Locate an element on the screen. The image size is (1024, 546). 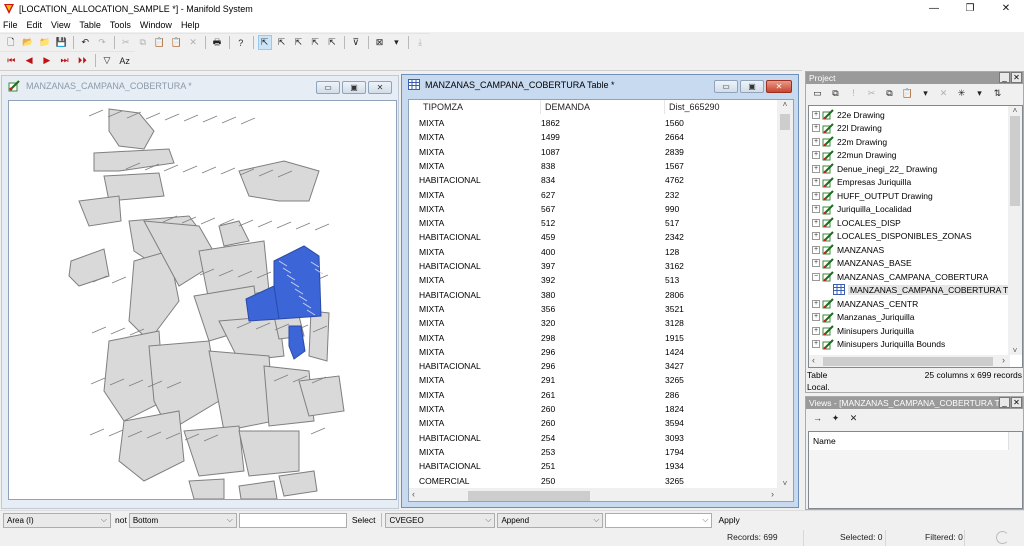
select-button: Select is located at coordinates (364, 520).